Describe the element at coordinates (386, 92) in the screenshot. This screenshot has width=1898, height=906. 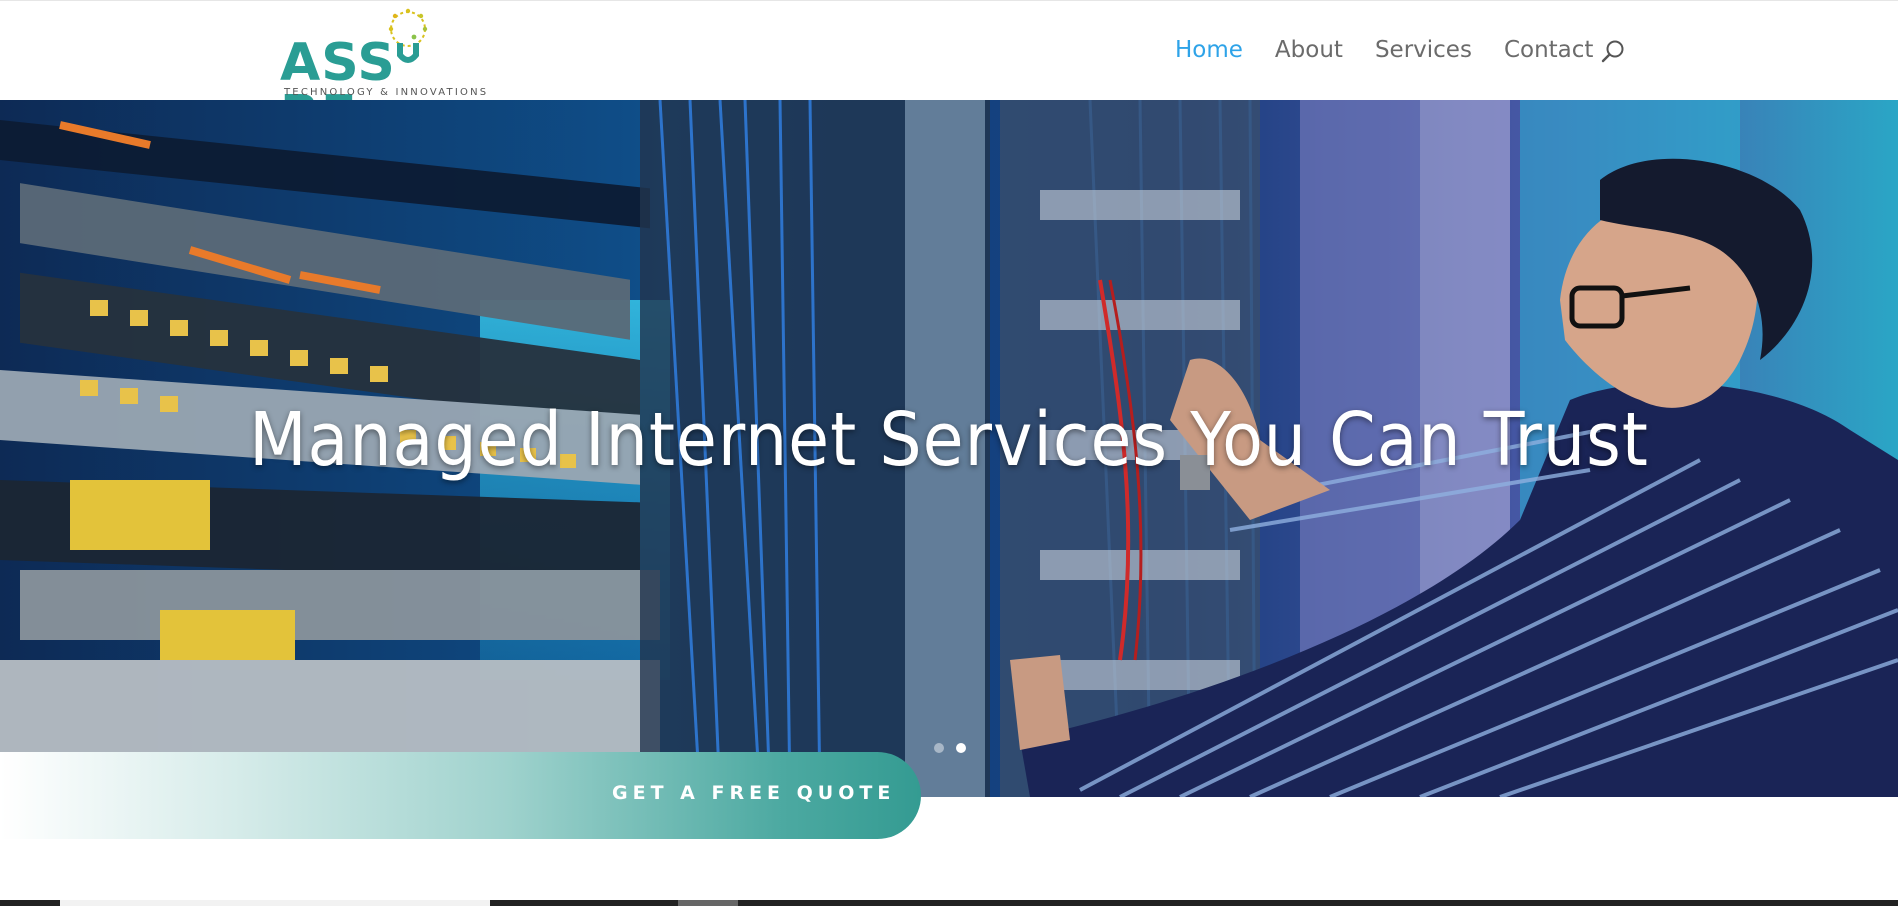
I see `brand-tagline: TECHNOLOGY & INNOVATIONS` at that location.